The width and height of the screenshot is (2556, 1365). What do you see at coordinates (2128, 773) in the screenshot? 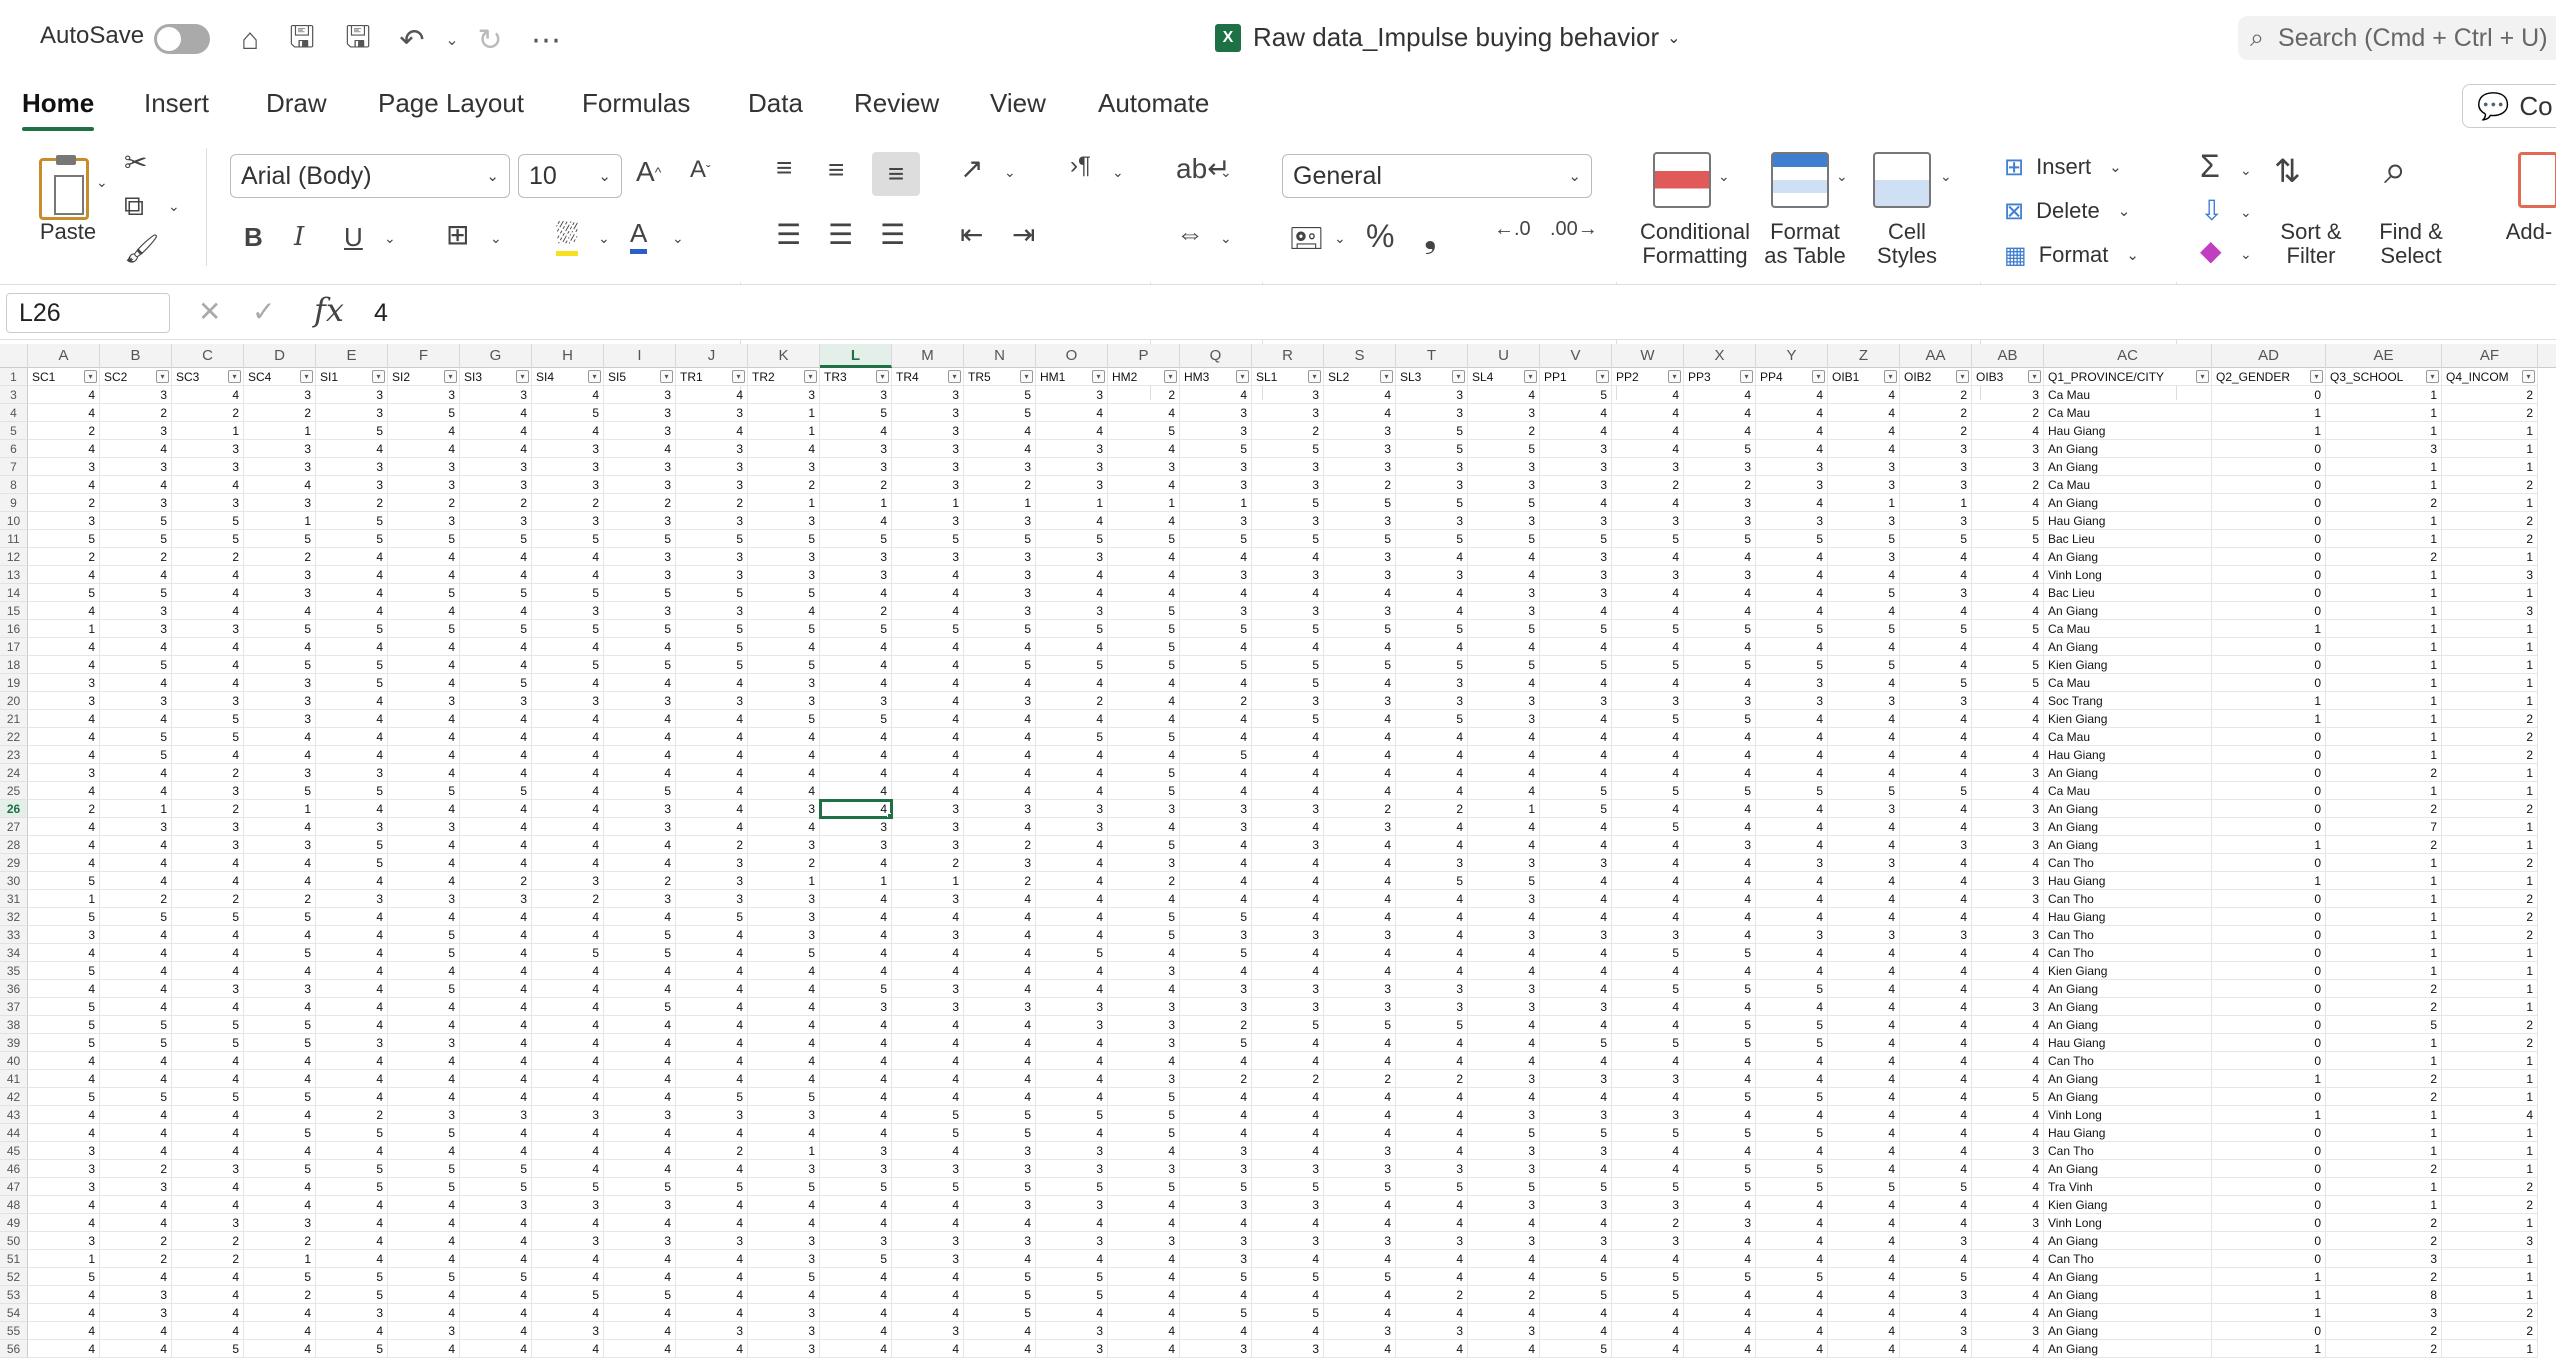
I see `cell: An Giang` at bounding box center [2128, 773].